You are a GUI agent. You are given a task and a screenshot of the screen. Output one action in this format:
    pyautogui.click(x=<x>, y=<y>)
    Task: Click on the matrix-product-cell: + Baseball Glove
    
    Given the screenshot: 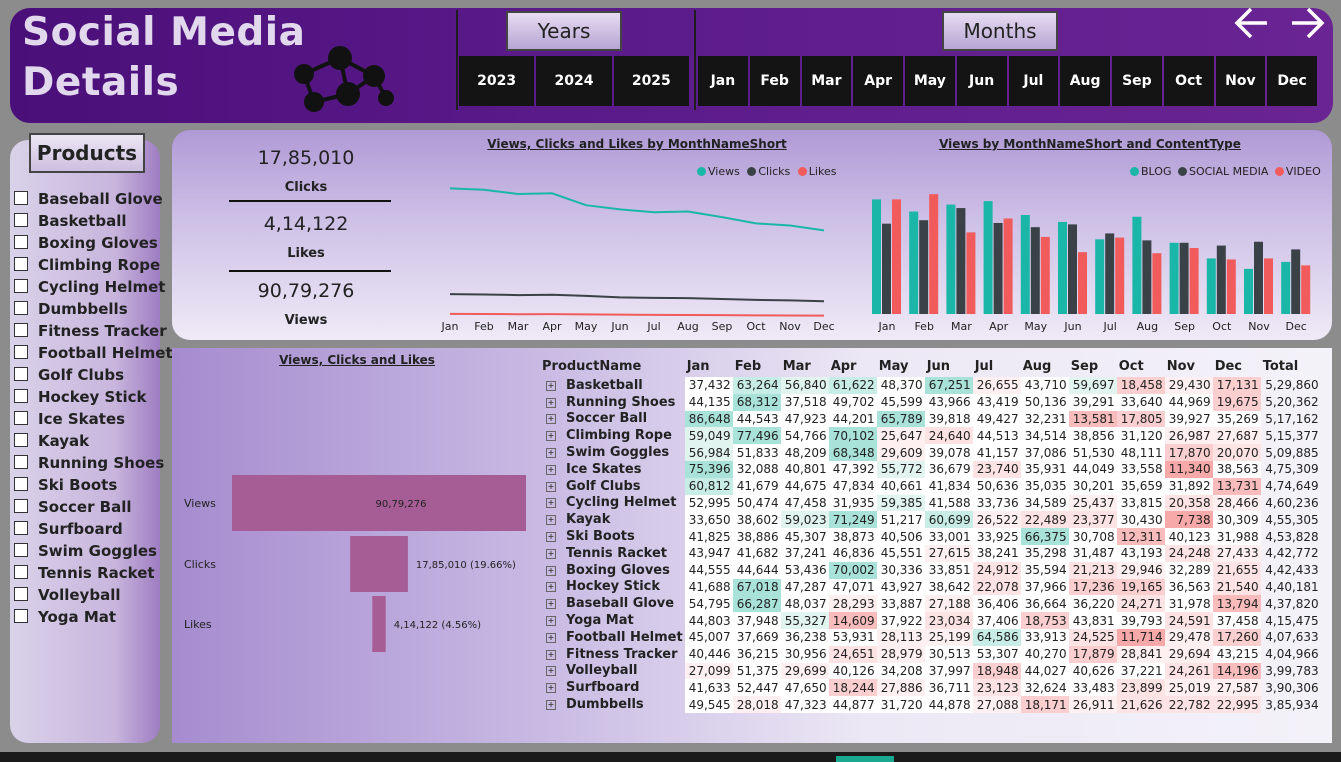 What is the action you would take?
    pyautogui.click(x=612, y=603)
    